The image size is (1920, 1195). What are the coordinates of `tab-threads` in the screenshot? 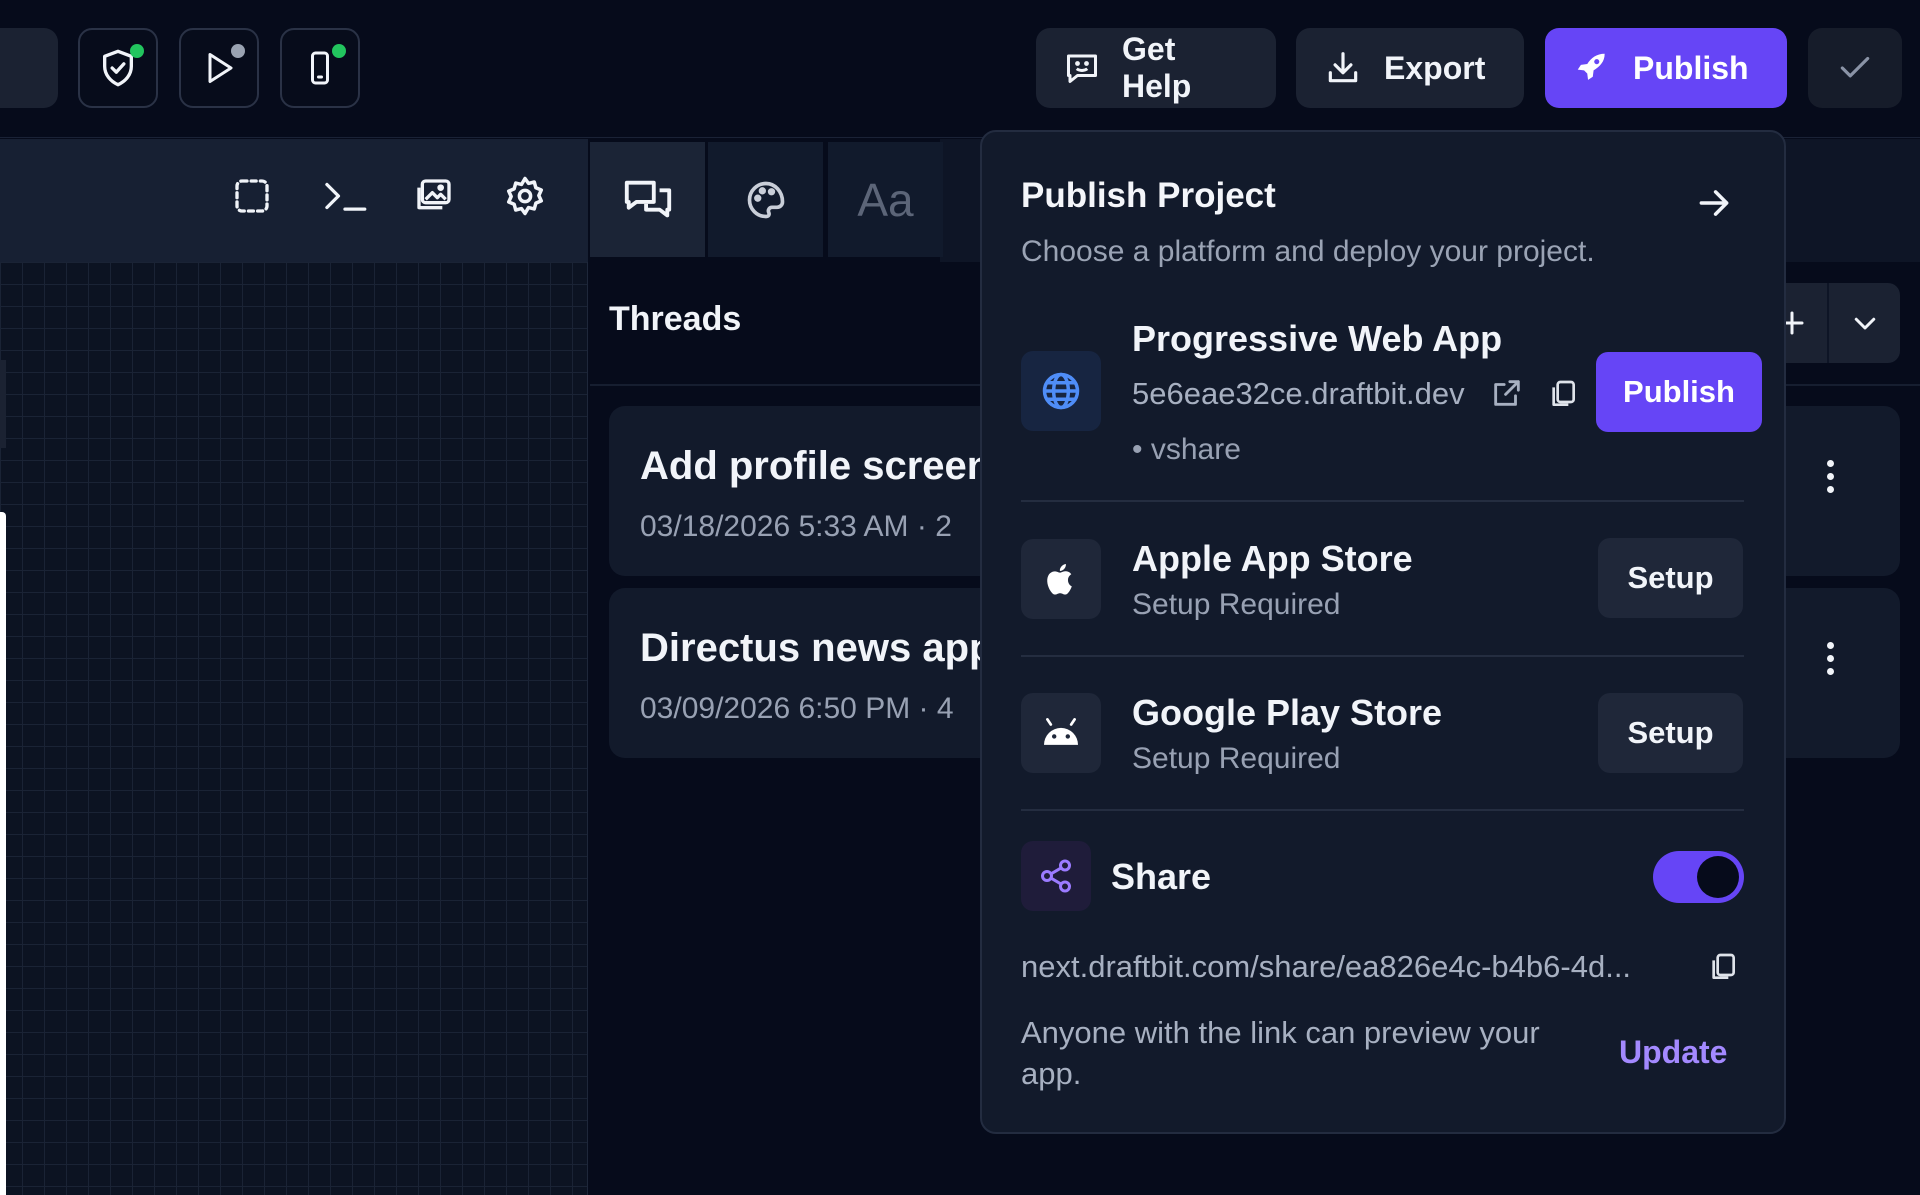 It's located at (647, 199).